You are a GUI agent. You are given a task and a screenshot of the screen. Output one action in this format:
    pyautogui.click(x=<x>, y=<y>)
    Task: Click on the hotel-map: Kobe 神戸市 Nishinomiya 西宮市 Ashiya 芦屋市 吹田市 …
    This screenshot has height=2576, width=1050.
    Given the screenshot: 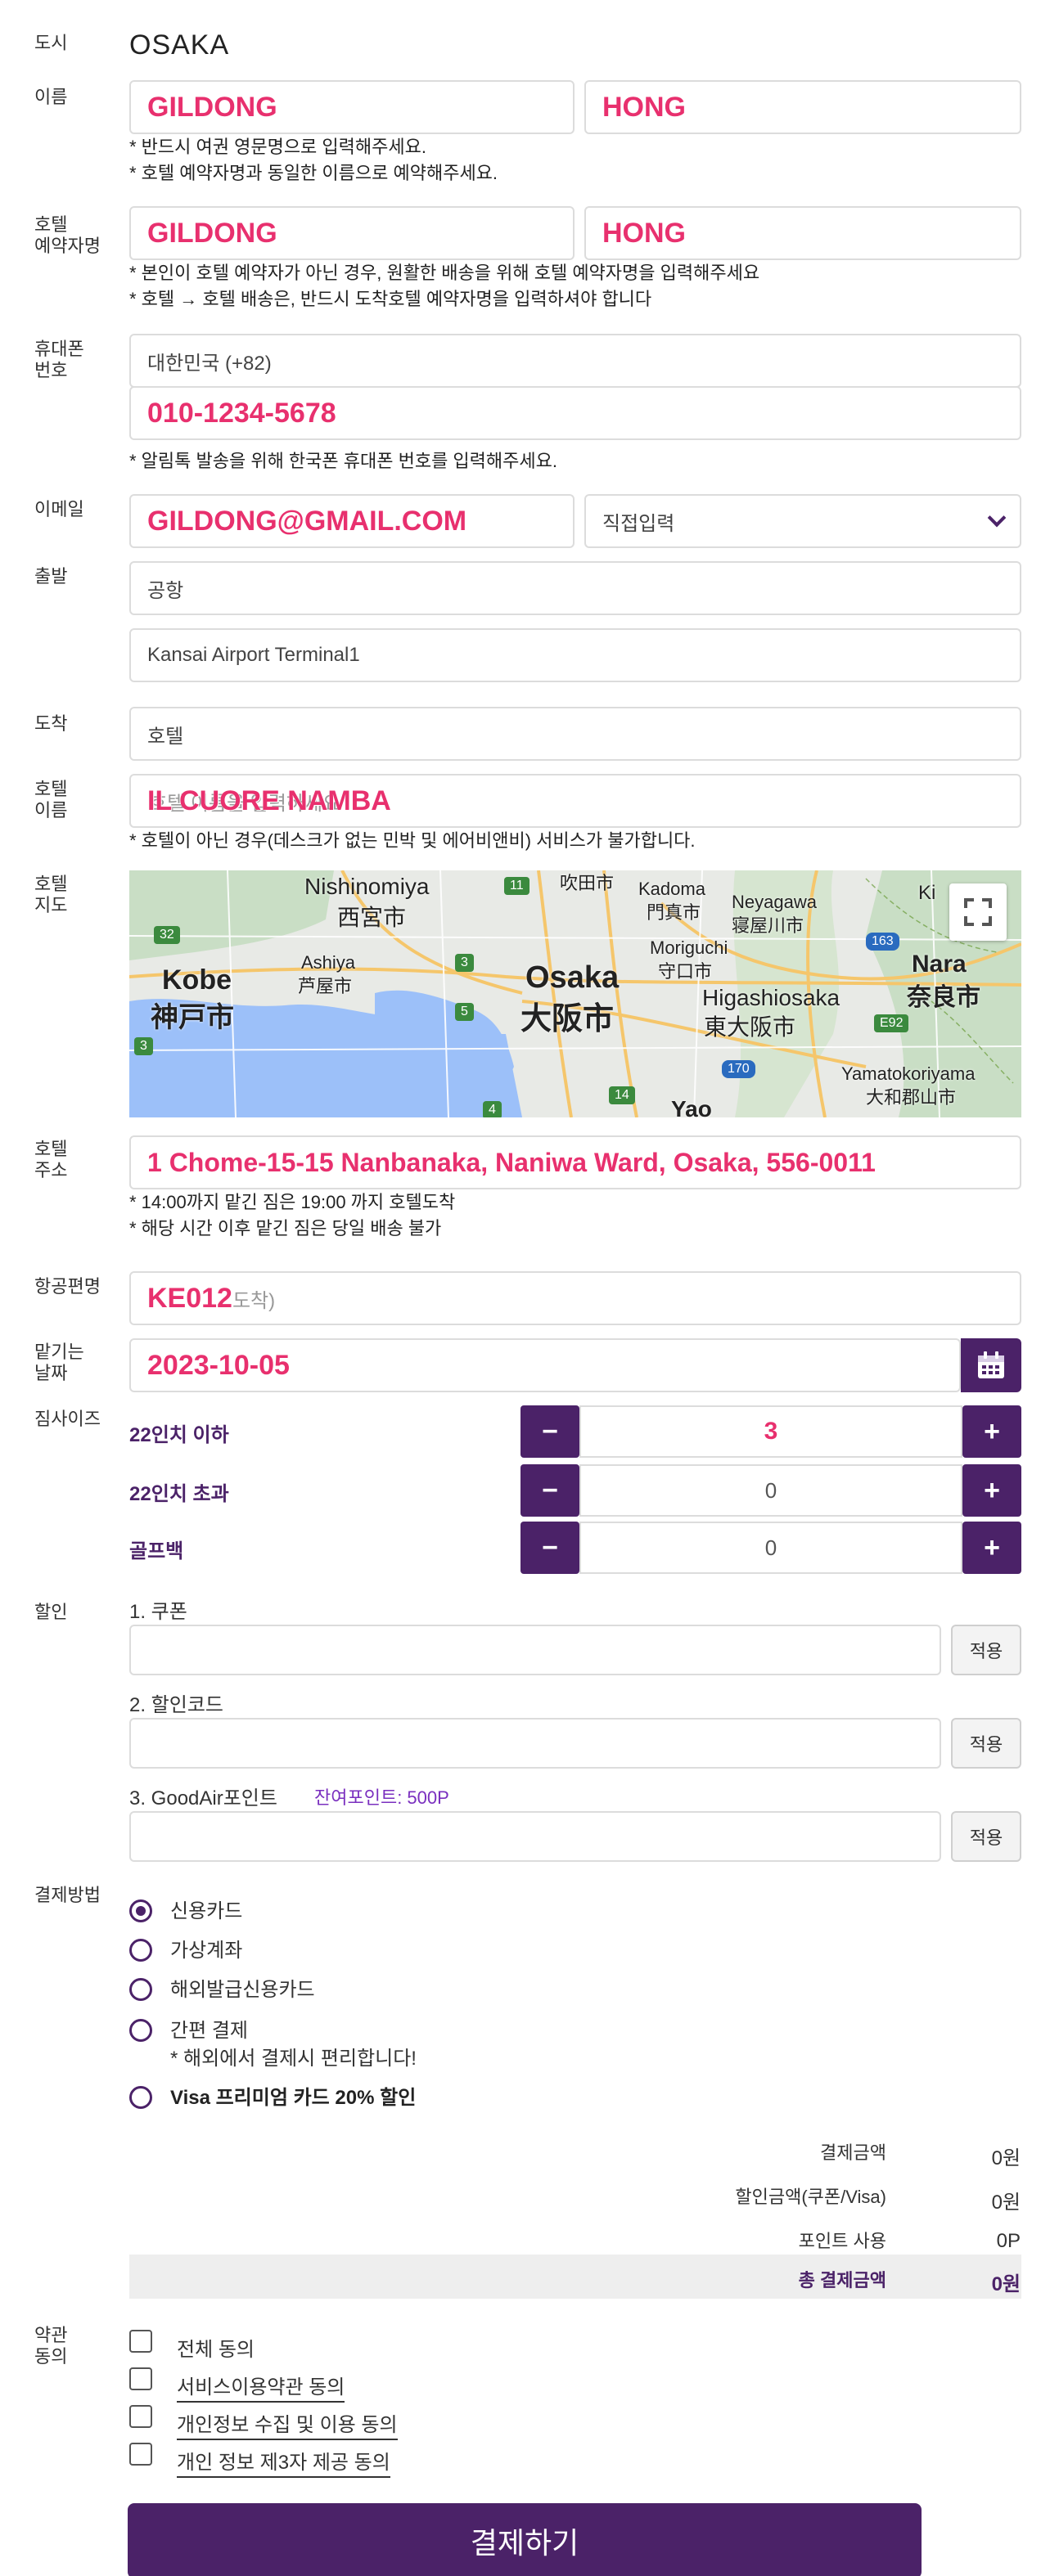 What is the action you would take?
    pyautogui.click(x=575, y=993)
    